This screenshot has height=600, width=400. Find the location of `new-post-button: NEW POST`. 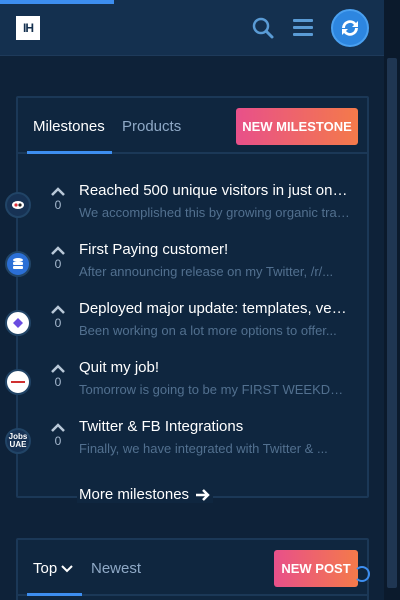

new-post-button: NEW POST is located at coordinates (316, 568).